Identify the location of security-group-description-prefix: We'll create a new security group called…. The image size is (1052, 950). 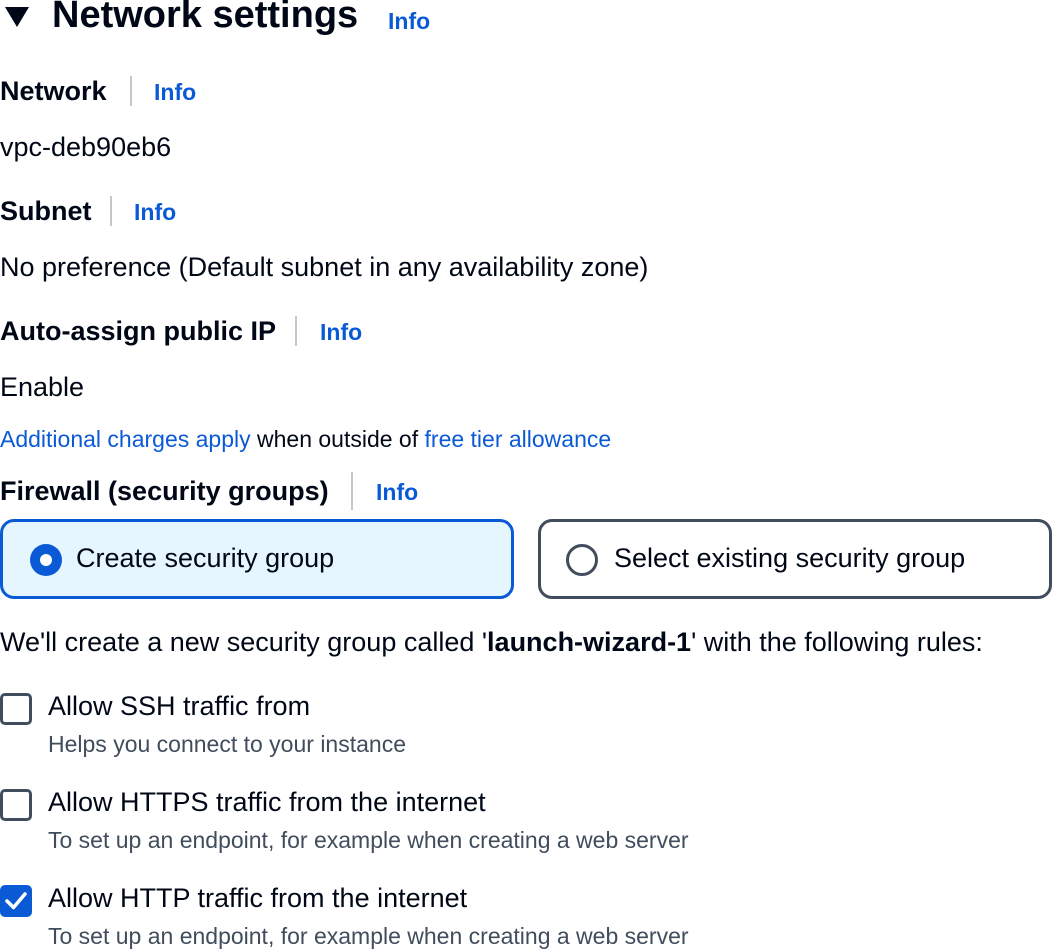
(244, 642).